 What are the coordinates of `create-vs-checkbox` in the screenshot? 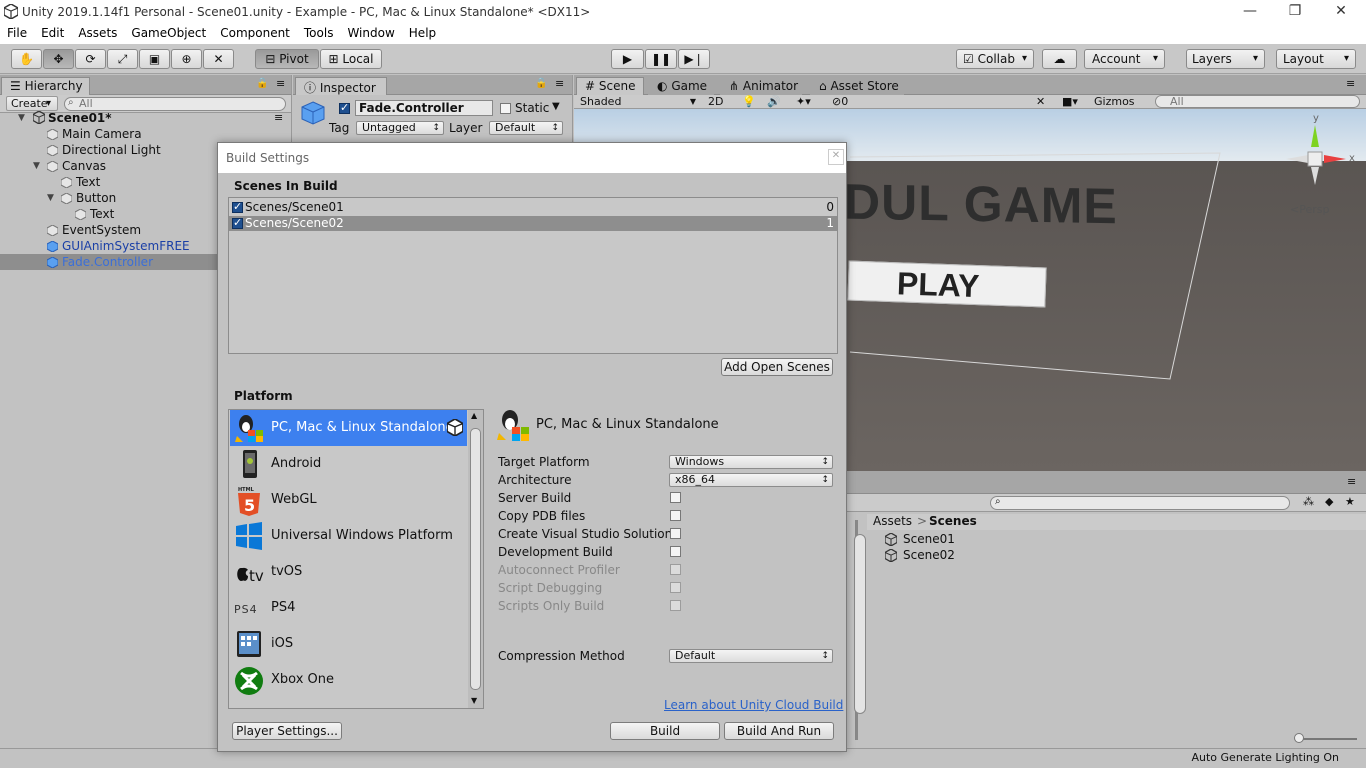 It's located at (675, 533).